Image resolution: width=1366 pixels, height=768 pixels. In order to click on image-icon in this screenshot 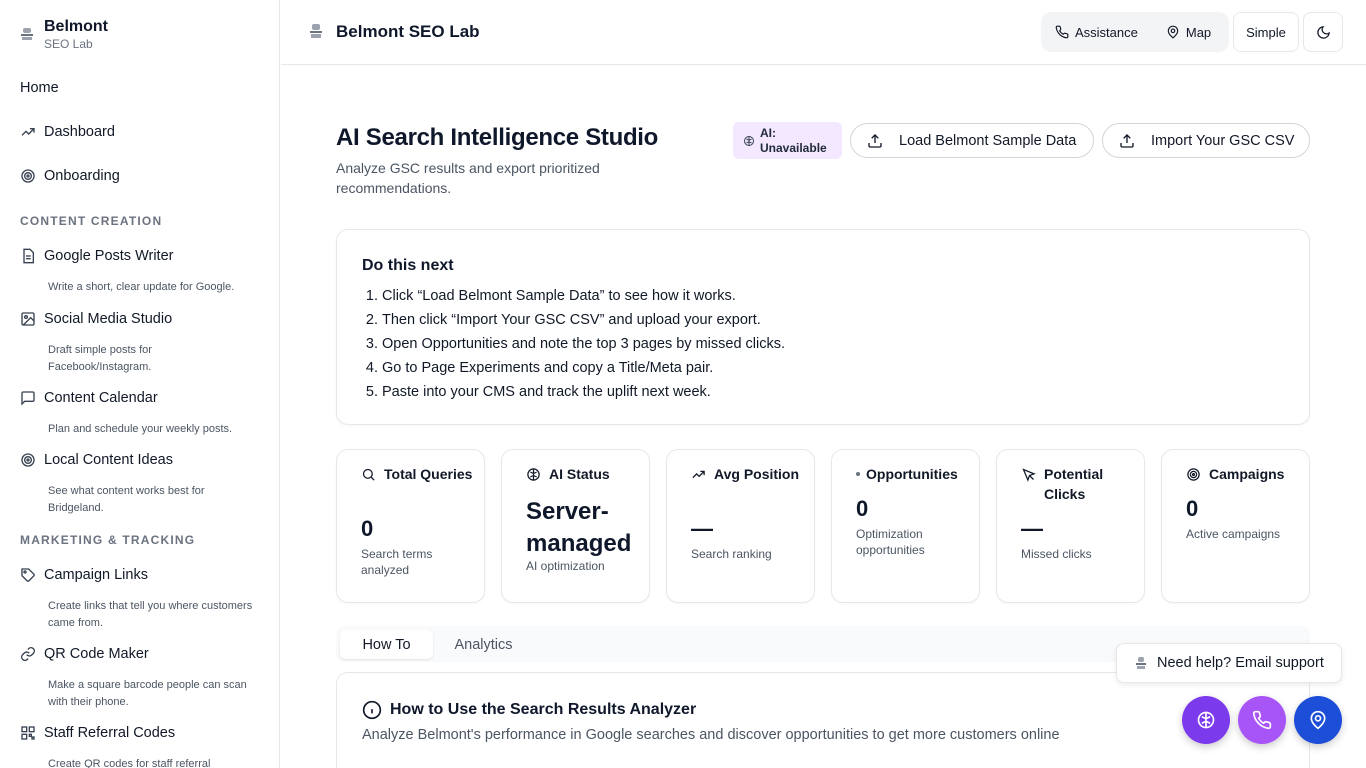, I will do `click(28, 319)`.